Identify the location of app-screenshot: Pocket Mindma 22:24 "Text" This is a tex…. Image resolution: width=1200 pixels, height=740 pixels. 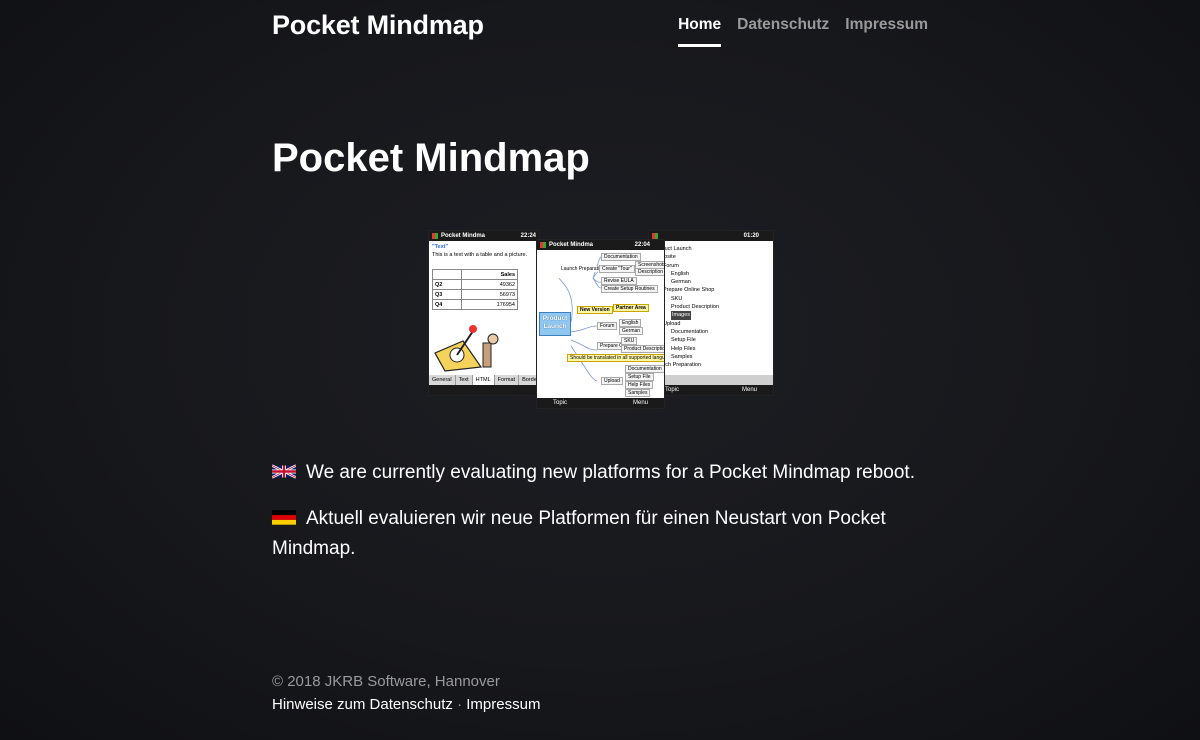
(601, 319).